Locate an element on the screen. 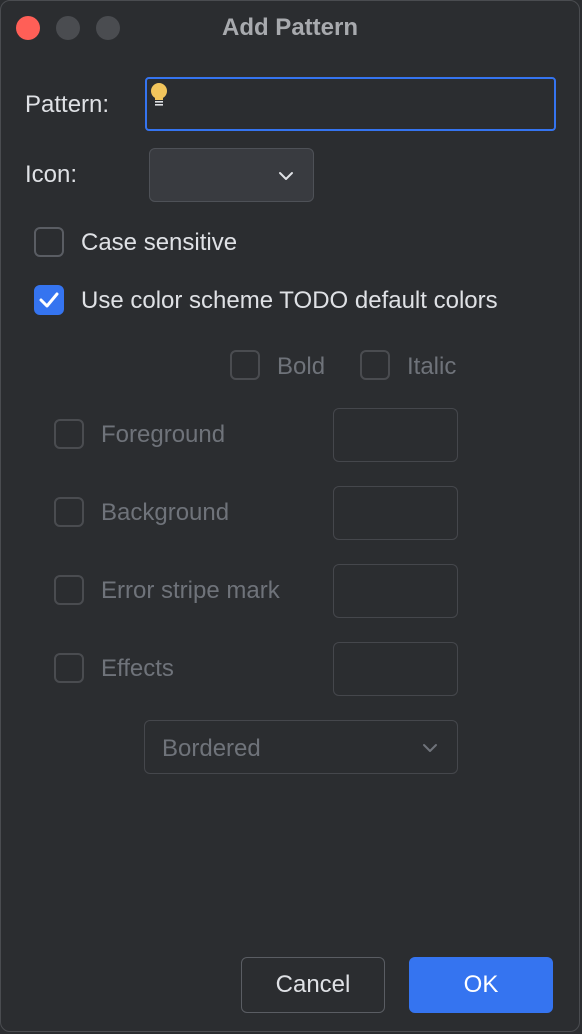  bold-checkbox is located at coordinates (245, 365).